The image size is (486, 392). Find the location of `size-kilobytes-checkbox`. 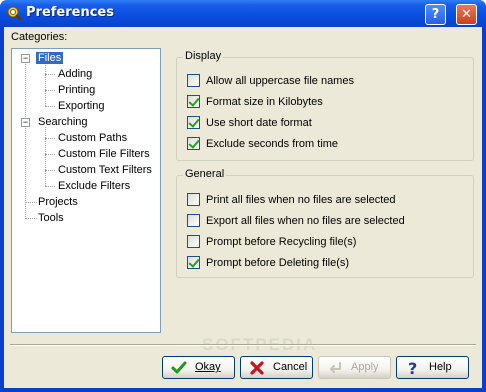

size-kilobytes-checkbox is located at coordinates (193, 101).